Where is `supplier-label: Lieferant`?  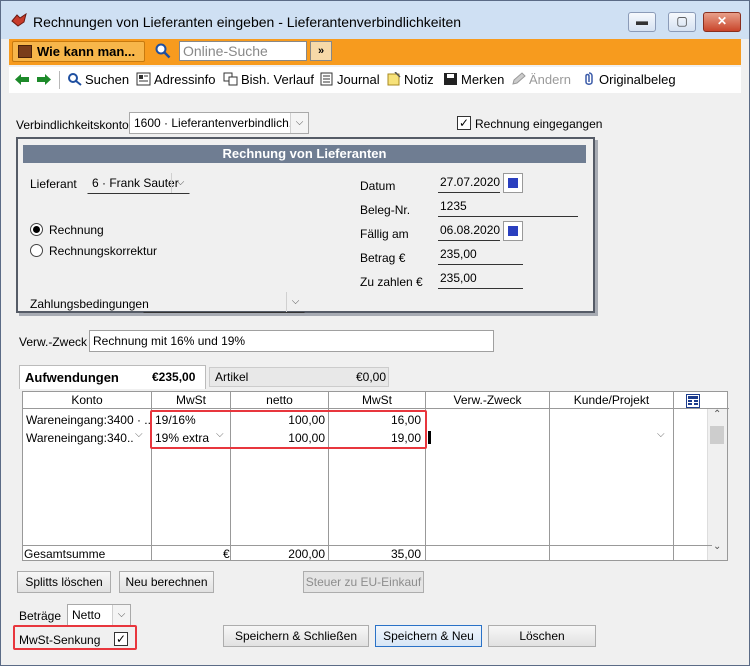
supplier-label: Lieferant is located at coordinates (53, 184).